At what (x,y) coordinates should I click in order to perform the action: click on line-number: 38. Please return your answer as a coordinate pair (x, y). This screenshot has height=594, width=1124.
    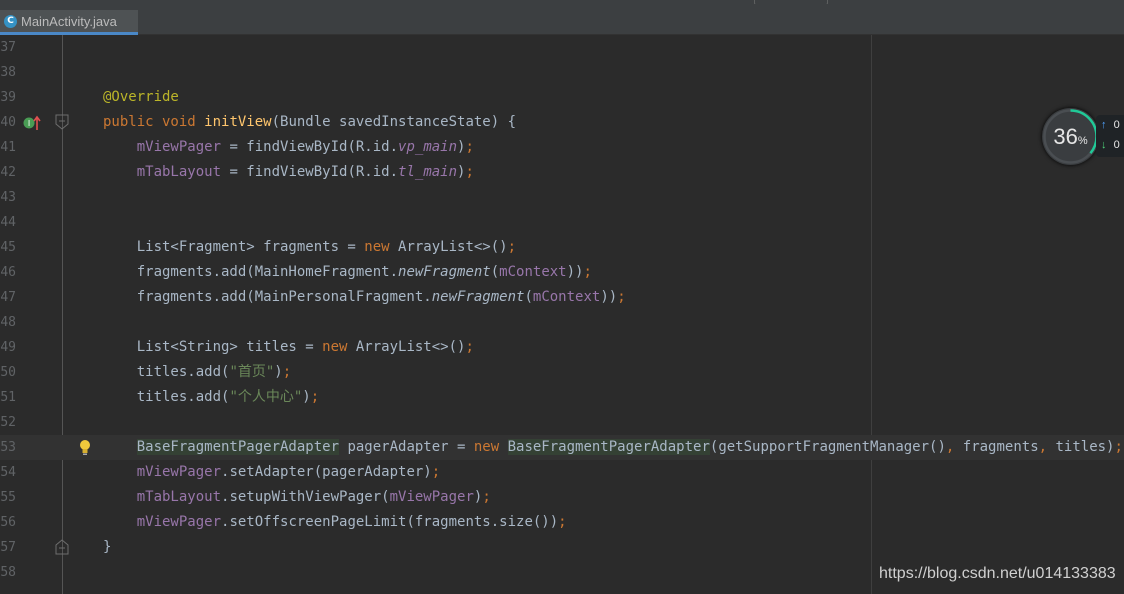
    Looking at the image, I should click on (8, 72).